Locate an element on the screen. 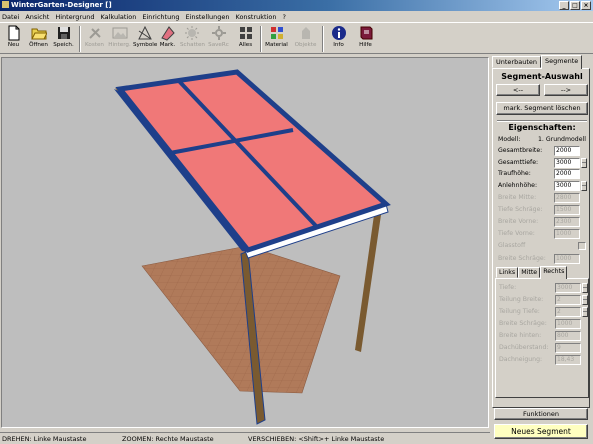 The image size is (593, 444). breite-schraege-input: 1000 is located at coordinates (567, 259).